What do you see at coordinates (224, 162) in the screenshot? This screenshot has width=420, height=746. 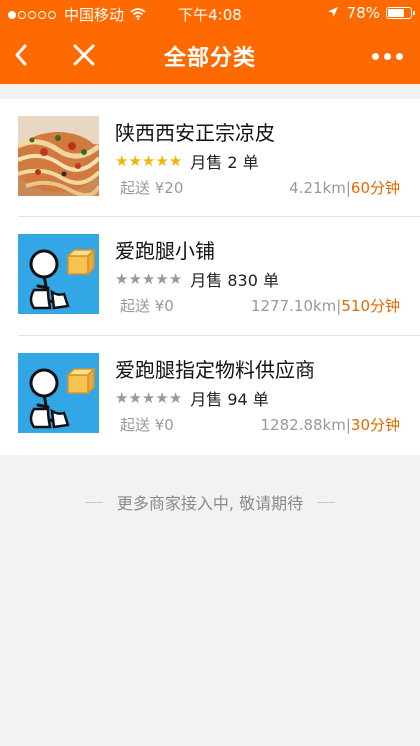 I see `monthly-sales: 月售 2 单` at bounding box center [224, 162].